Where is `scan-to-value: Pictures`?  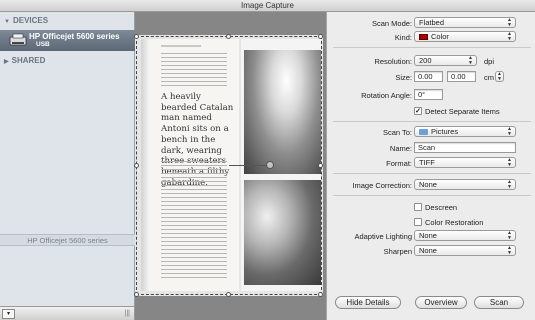
scan-to-value: Pictures is located at coordinates (445, 131).